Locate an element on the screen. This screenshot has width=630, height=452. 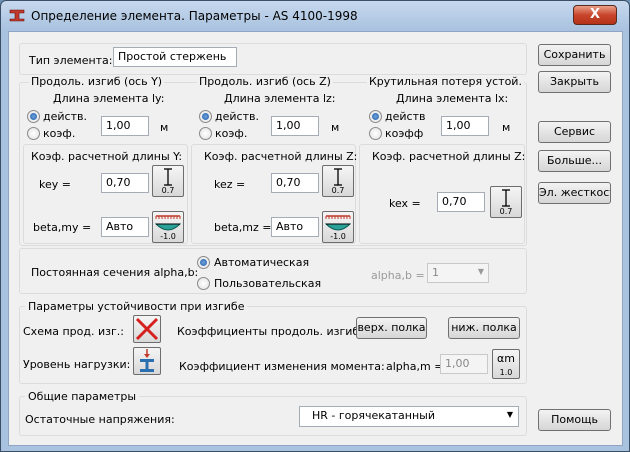
moment-coef-label: Коэффициент изменения момента: is located at coordinates (282, 366).